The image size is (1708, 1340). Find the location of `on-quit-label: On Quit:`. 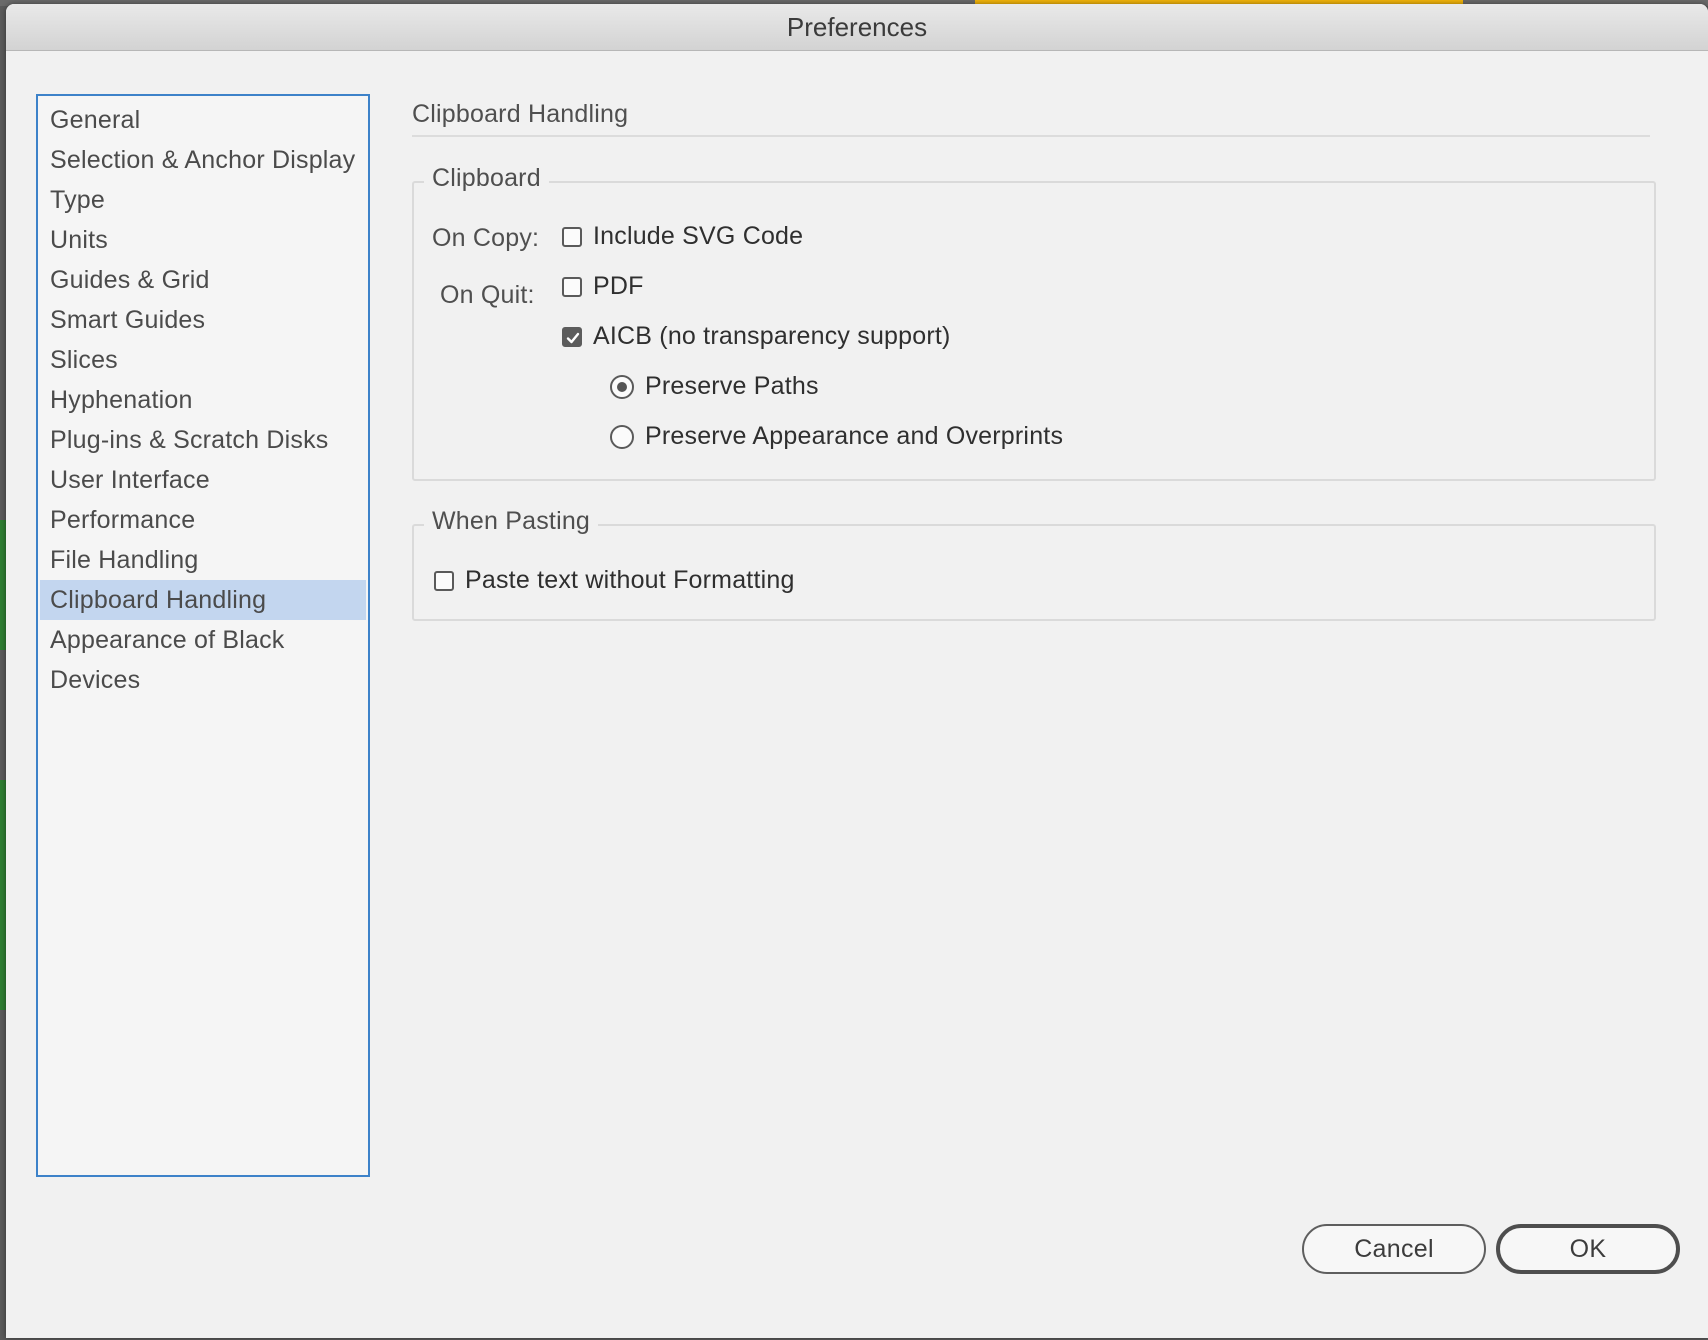

on-quit-label: On Quit: is located at coordinates (487, 295).